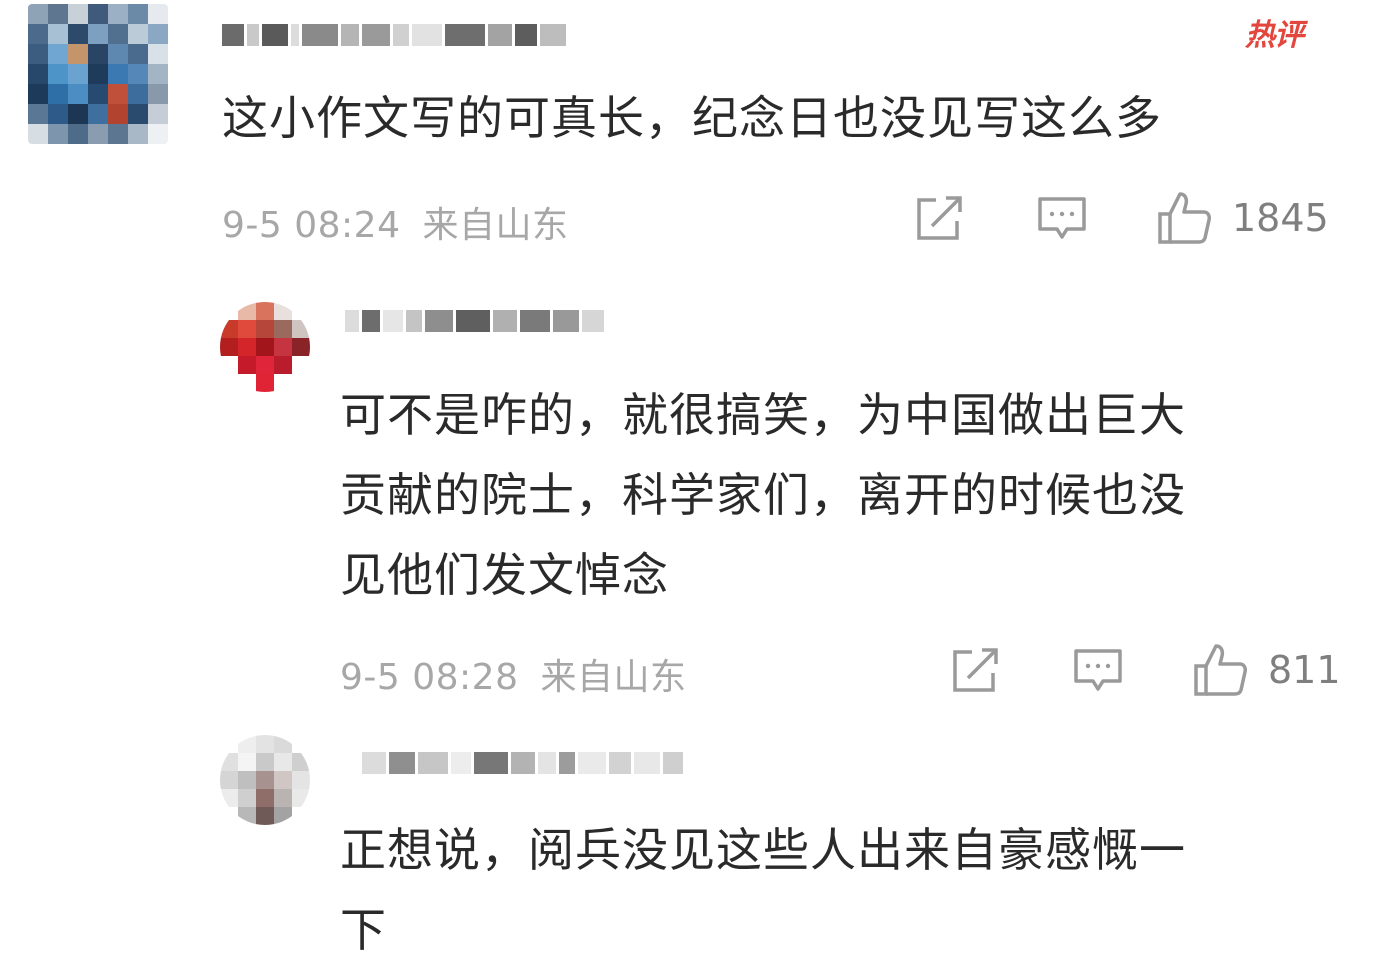  Describe the element at coordinates (395, 35) in the screenshot. I see `commenter-name-blurred` at that location.